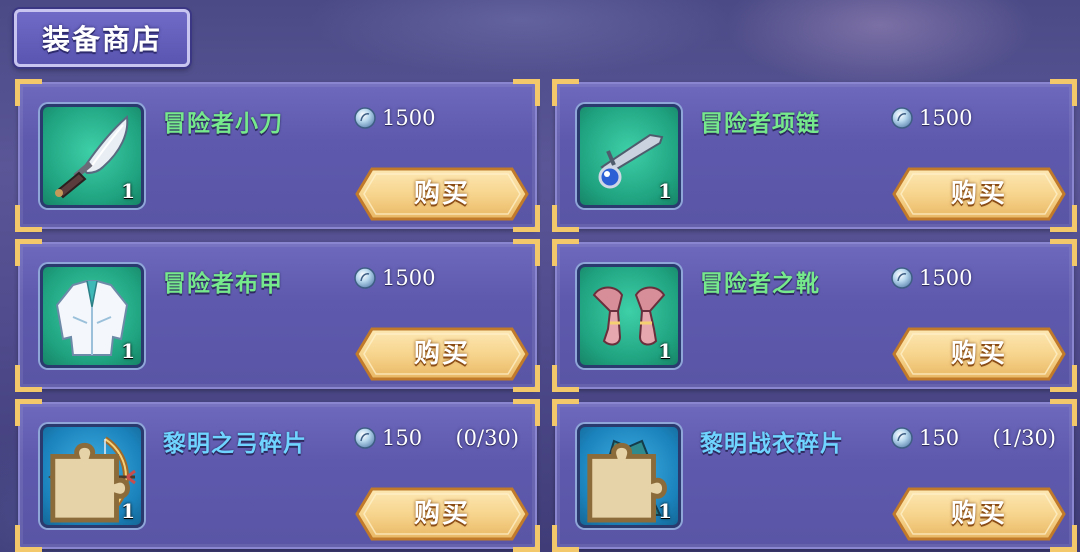  I want to click on item-name: 黎明之弓碎片, so click(235, 443).